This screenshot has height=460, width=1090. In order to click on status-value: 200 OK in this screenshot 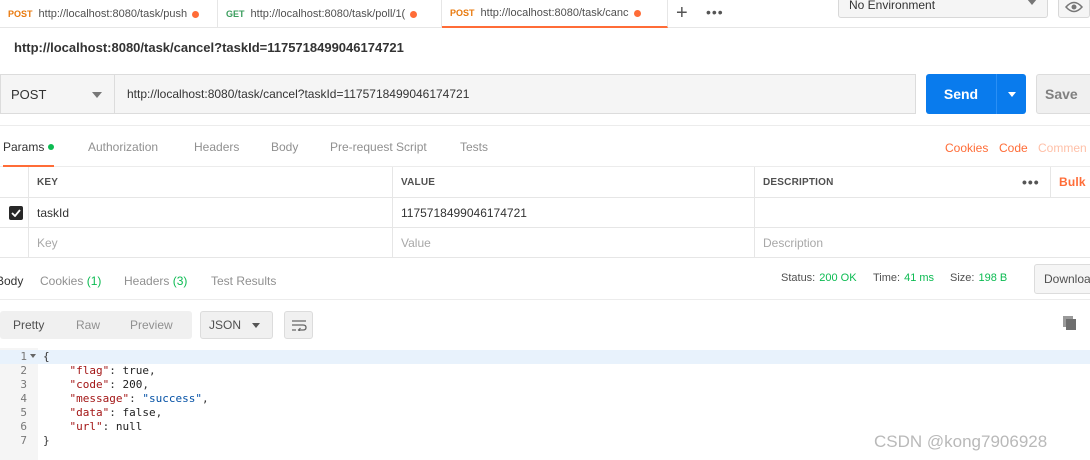, I will do `click(838, 278)`.